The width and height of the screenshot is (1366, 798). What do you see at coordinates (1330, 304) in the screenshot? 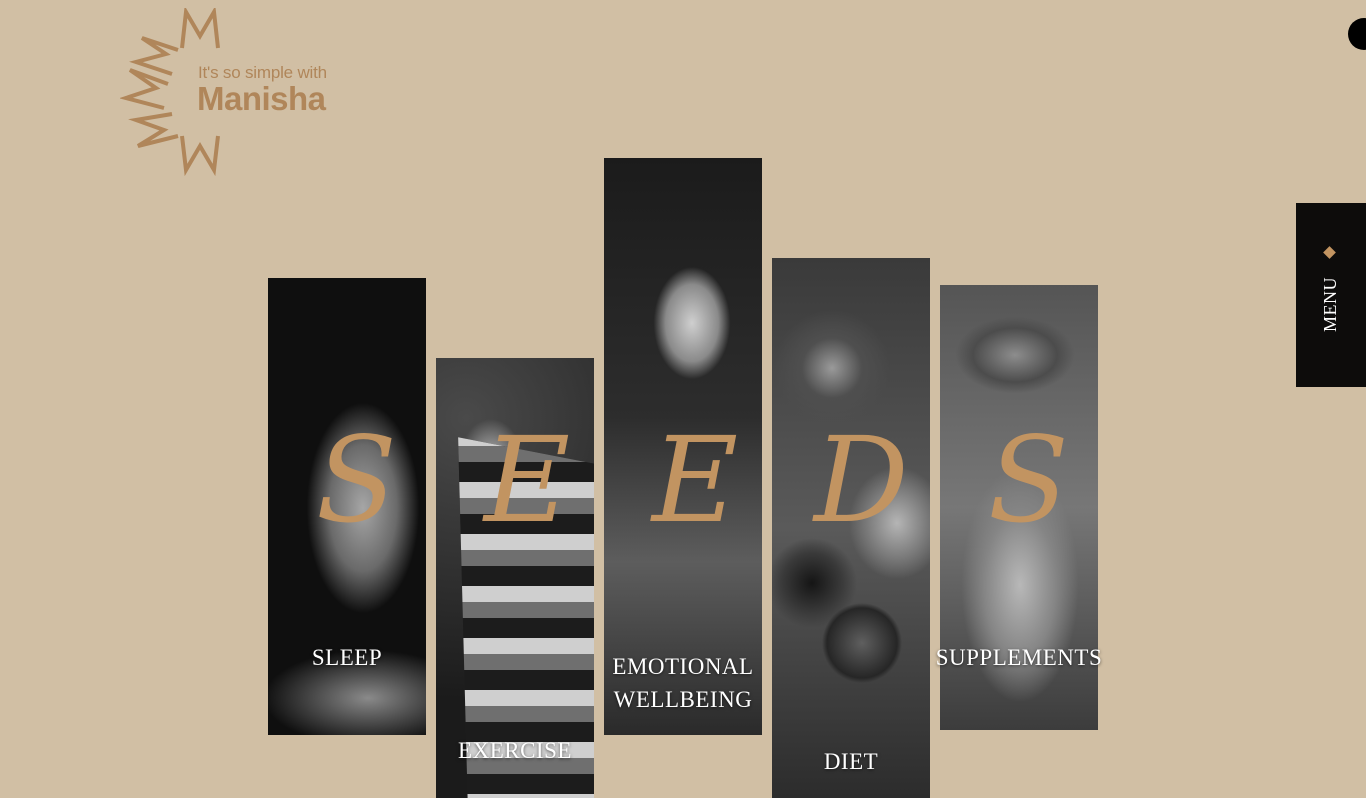
I see `menu-label: MENU` at bounding box center [1330, 304].